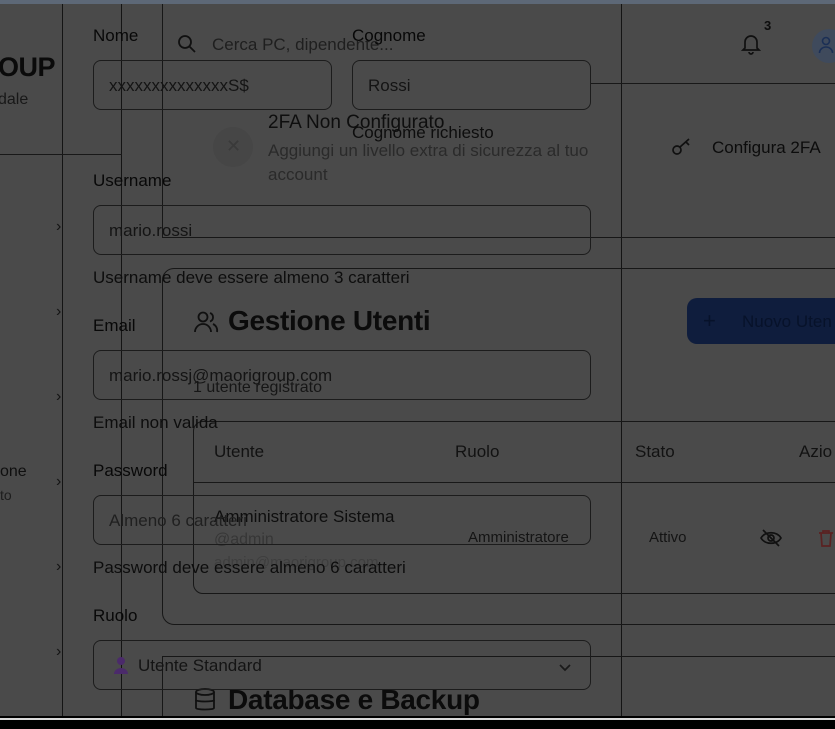 The height and width of the screenshot is (729, 835). Describe the element at coordinates (826, 47) in the screenshot. I see `user-icon` at that location.